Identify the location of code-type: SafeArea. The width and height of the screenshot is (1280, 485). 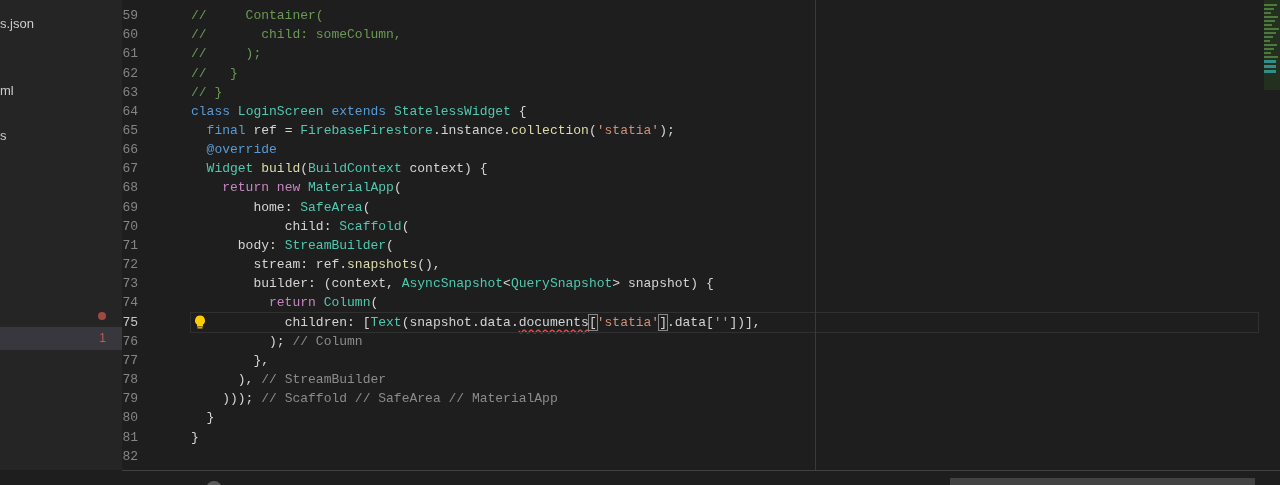
(331, 207).